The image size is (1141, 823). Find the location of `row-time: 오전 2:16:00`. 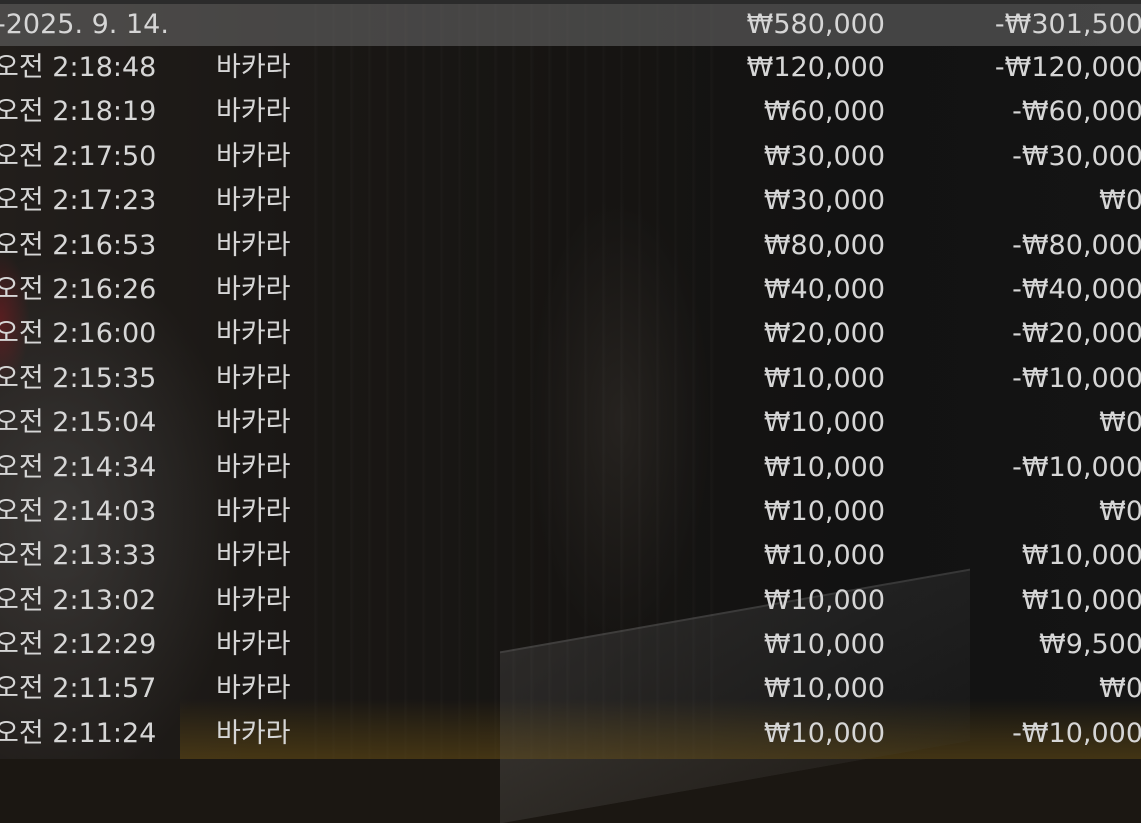

row-time: 오전 2:16:00 is located at coordinates (78, 334).